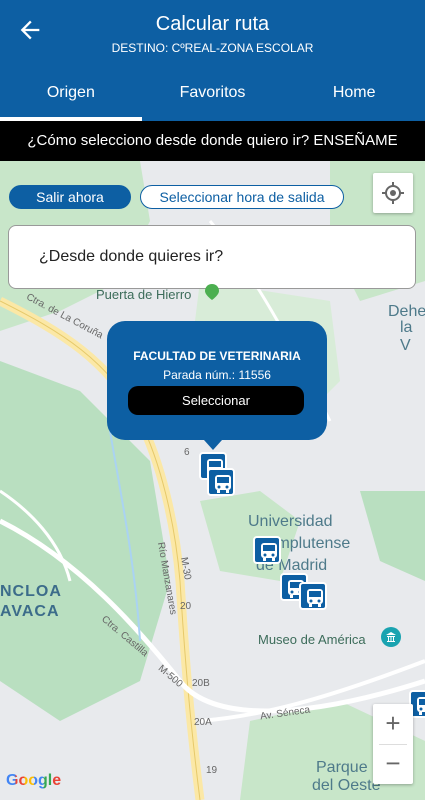 The width and height of the screenshot is (425, 800). Describe the element at coordinates (144, 294) in the screenshot. I see `map-label-puerta-hierro: Puerta de Hierro` at that location.